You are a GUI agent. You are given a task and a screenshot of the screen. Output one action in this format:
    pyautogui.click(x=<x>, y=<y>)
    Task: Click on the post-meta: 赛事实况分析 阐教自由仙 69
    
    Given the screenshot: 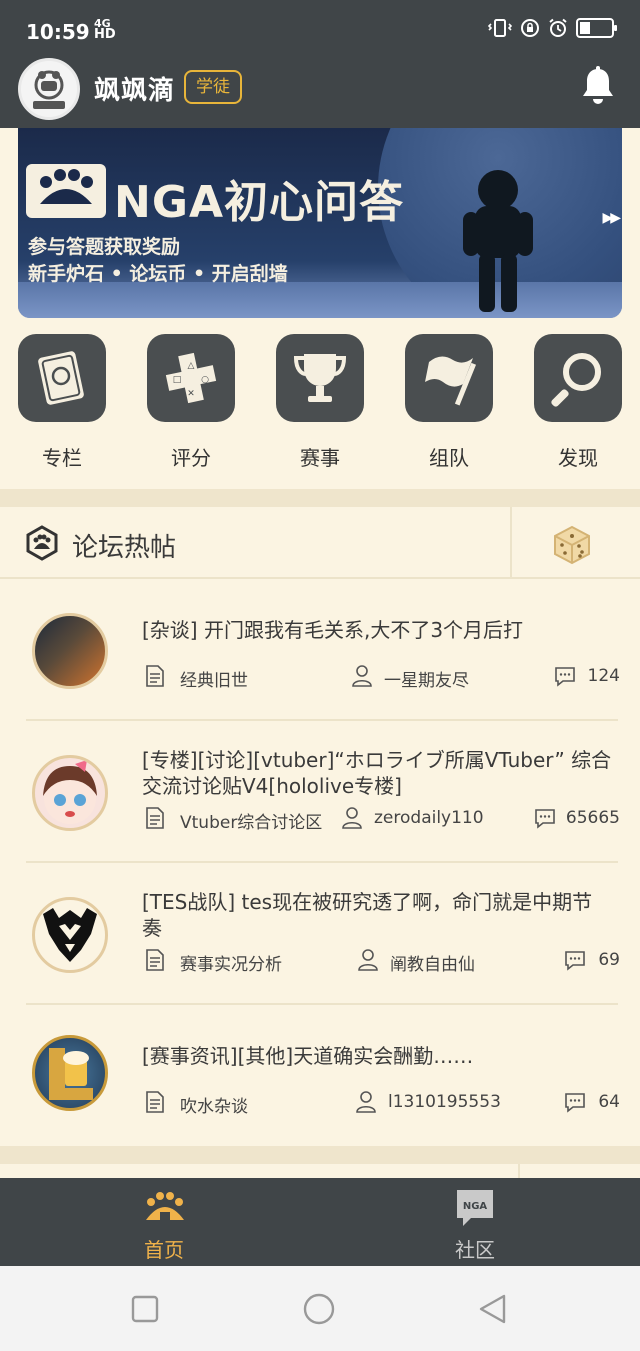 What is the action you would take?
    pyautogui.click(x=381, y=962)
    